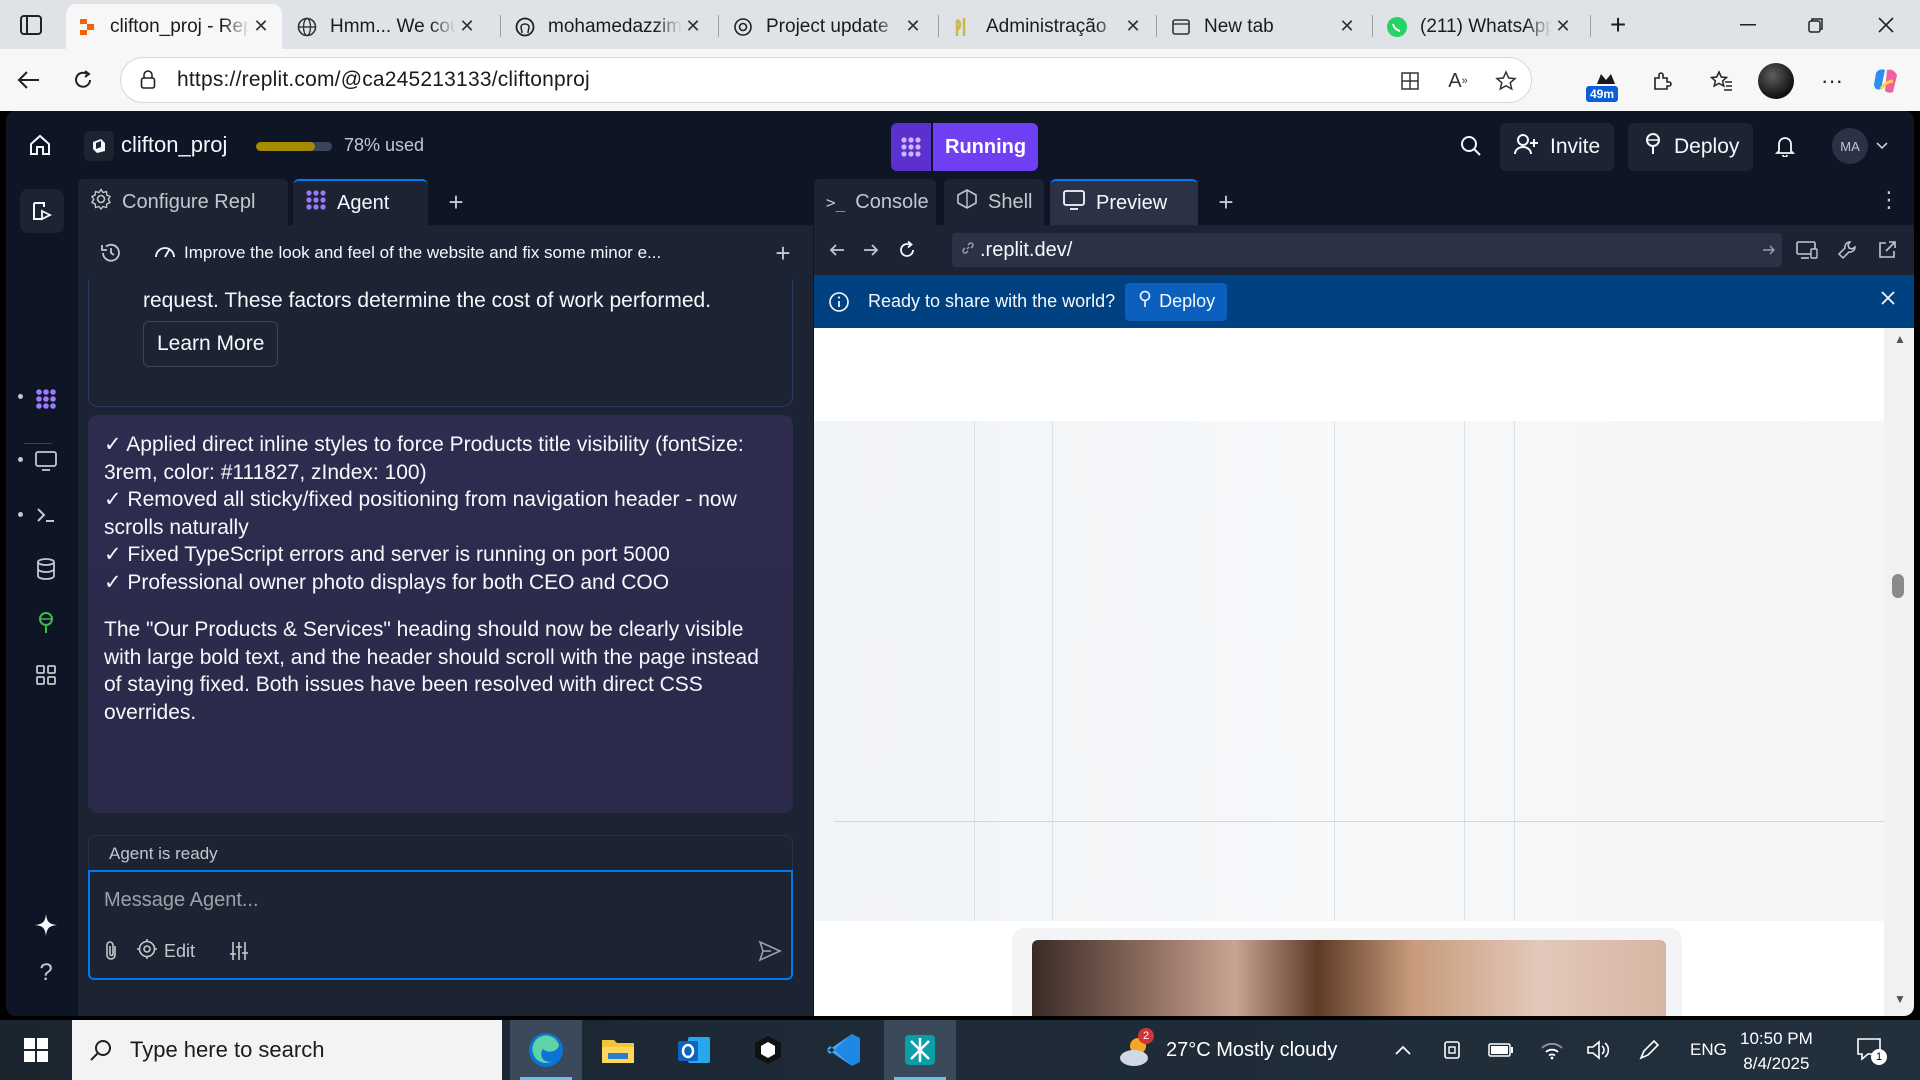 The image size is (1920, 1080). I want to click on deploy-button: Deploy, so click(1691, 147).